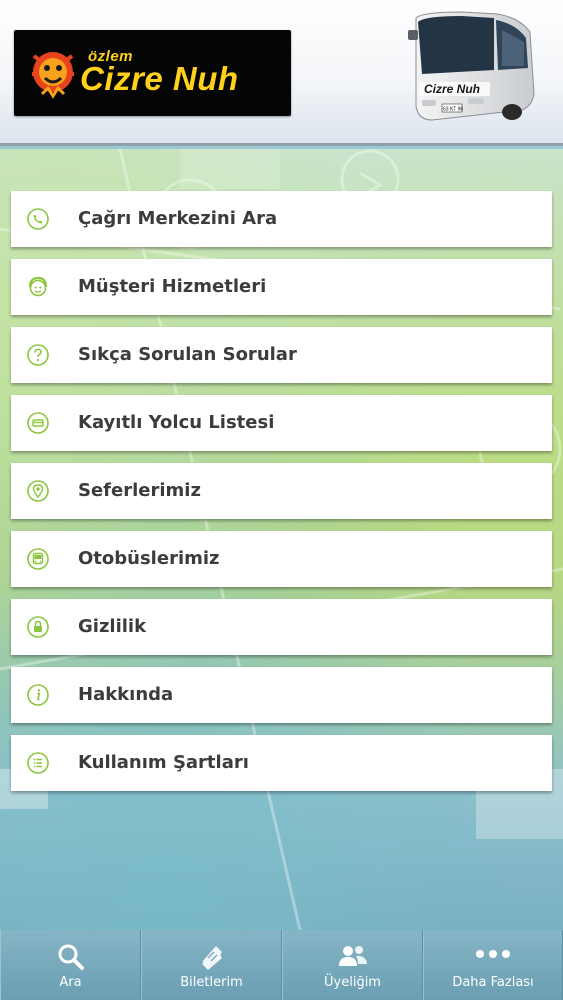 Image resolution: width=563 pixels, height=1000 pixels. What do you see at coordinates (71, 957) in the screenshot?
I see `search-icon` at bounding box center [71, 957].